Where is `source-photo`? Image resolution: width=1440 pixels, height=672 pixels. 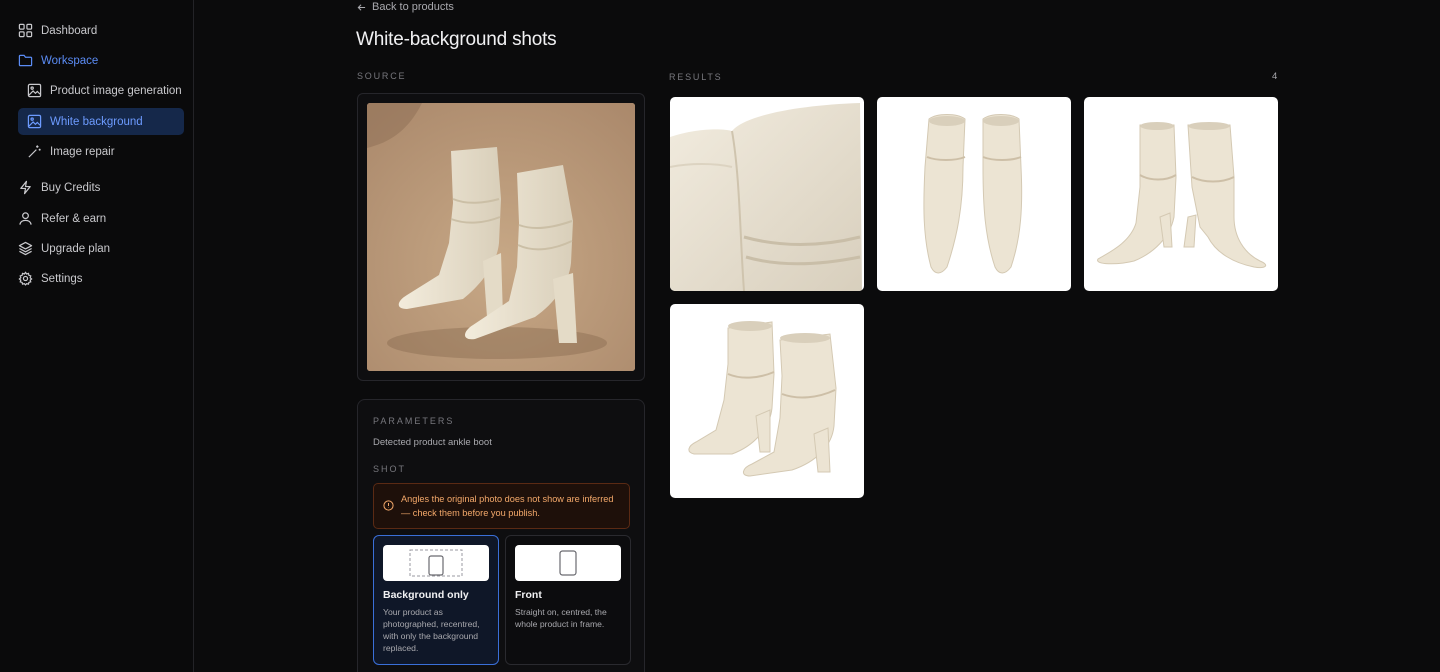
source-photo is located at coordinates (501, 237).